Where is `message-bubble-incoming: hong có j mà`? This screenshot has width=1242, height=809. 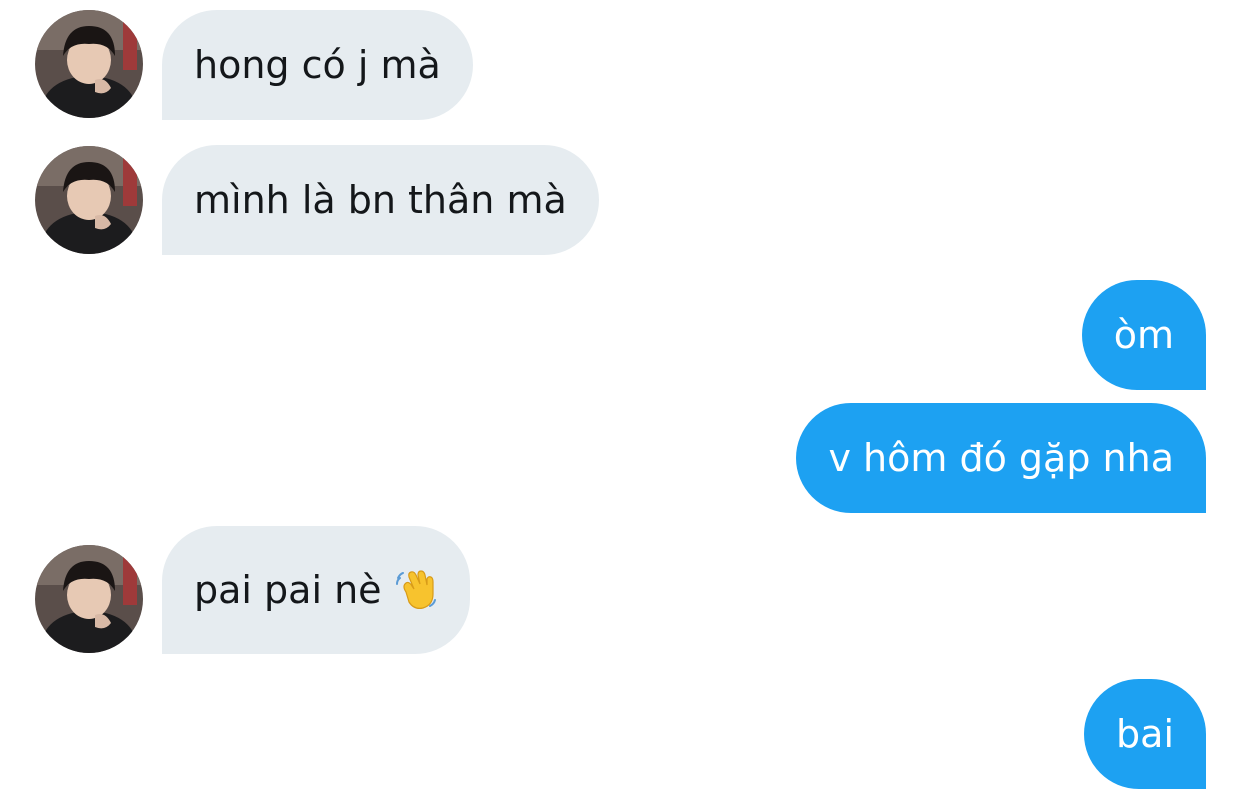 message-bubble-incoming: hong có j mà is located at coordinates (317, 65).